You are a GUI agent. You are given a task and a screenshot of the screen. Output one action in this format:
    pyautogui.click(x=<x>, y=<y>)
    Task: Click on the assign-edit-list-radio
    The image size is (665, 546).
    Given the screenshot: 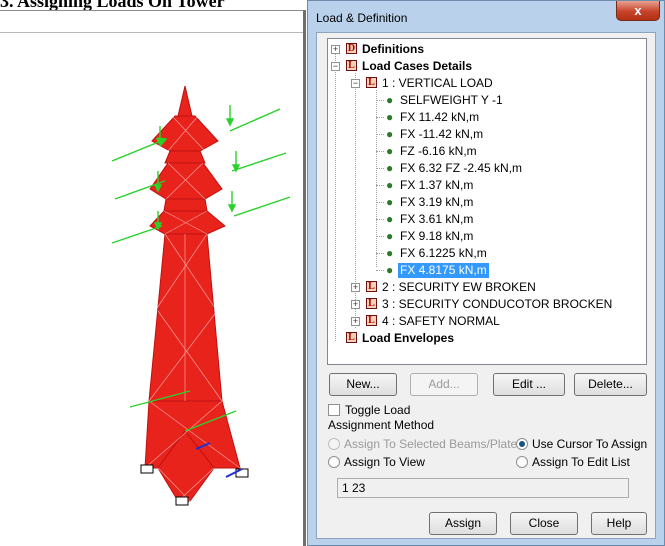 What is the action you would take?
    pyautogui.click(x=522, y=462)
    